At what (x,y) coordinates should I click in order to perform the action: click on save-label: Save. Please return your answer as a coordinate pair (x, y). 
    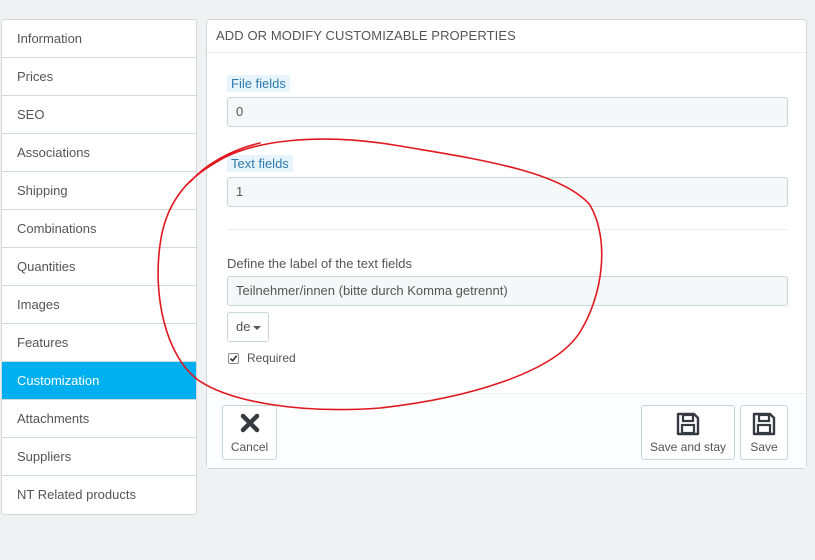
    Looking at the image, I should click on (764, 447).